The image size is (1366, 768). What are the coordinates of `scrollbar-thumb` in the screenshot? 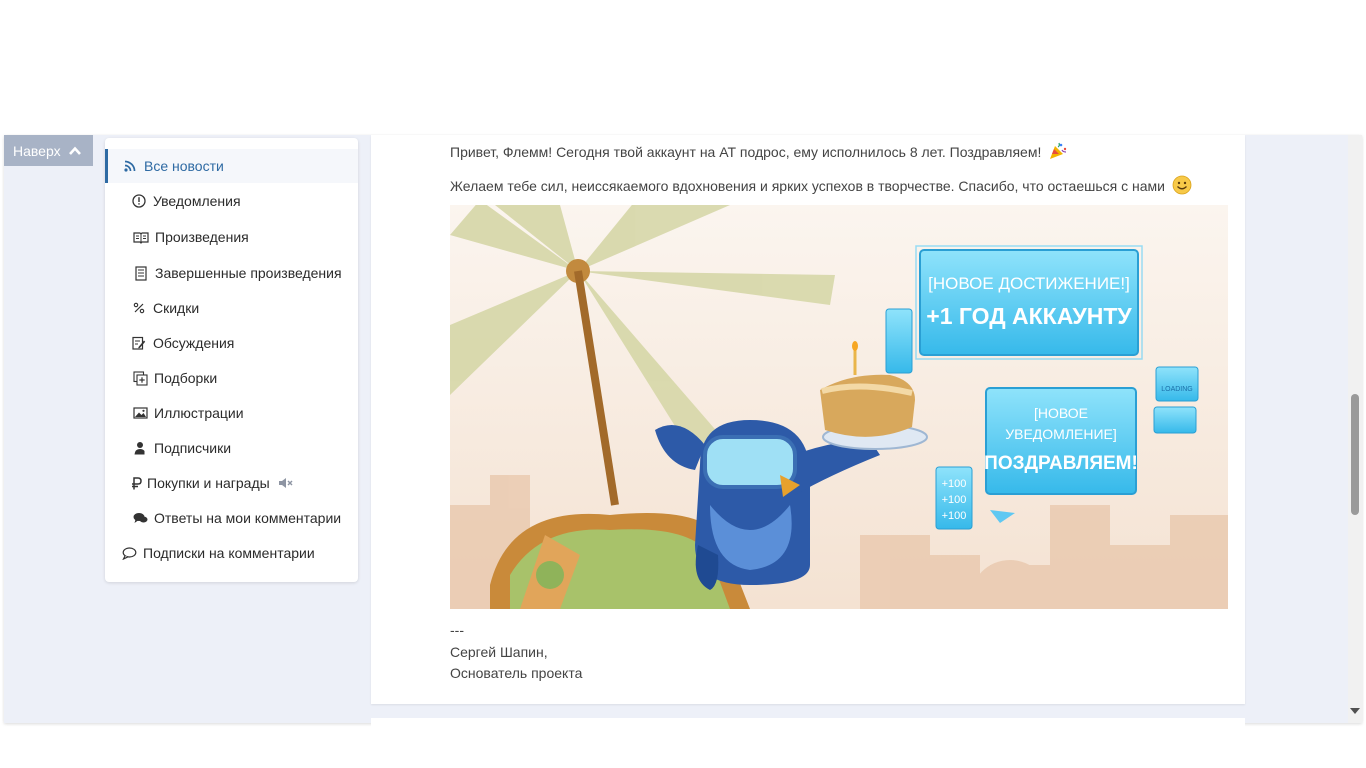 It's located at (1355, 454).